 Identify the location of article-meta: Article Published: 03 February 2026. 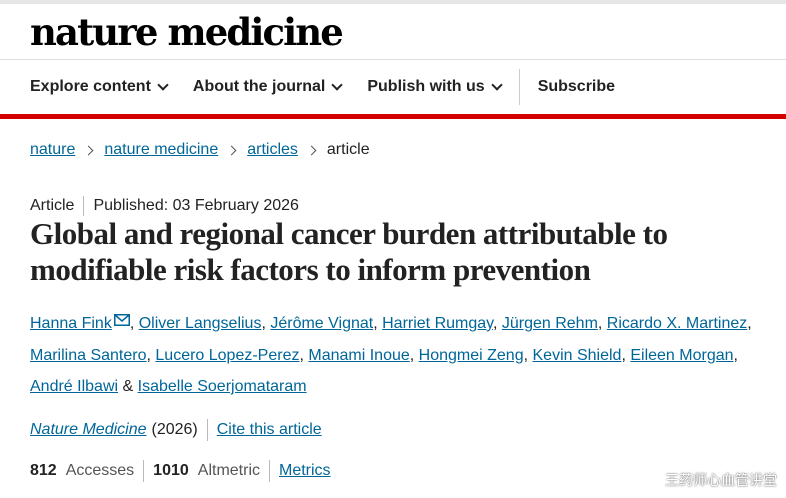
(164, 206).